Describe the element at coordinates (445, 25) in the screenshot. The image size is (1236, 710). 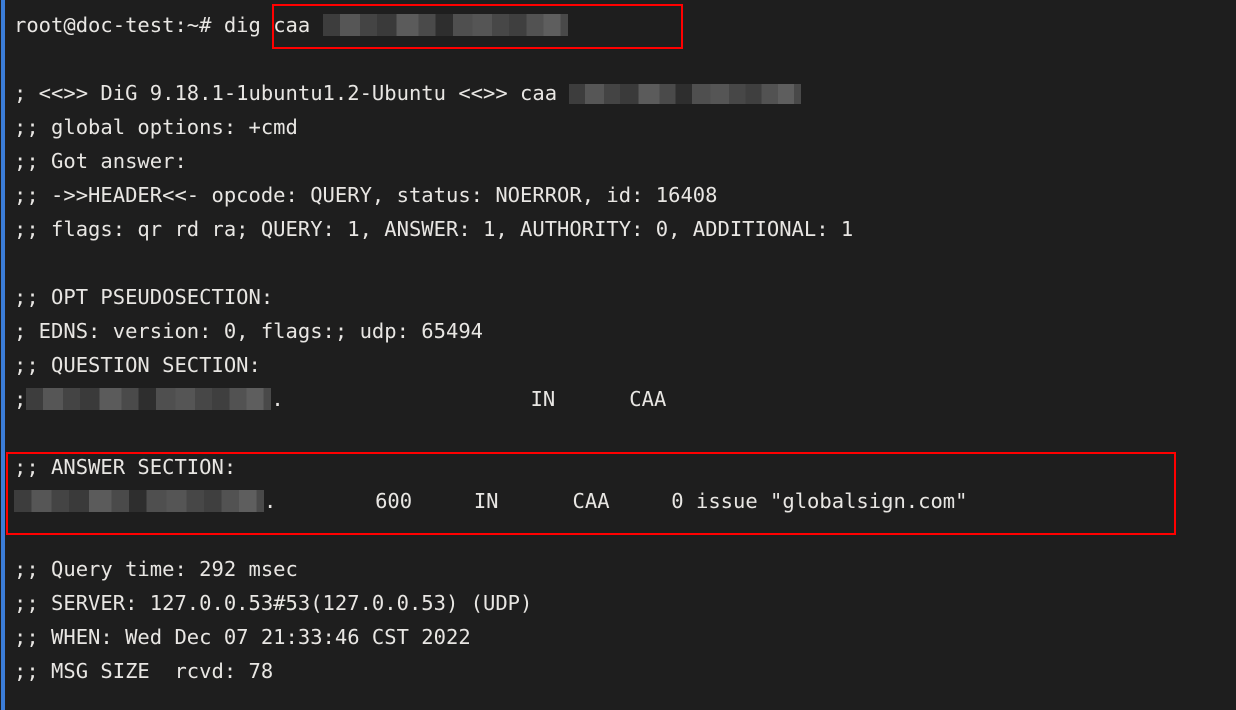
I see `redacted-domain-command` at that location.